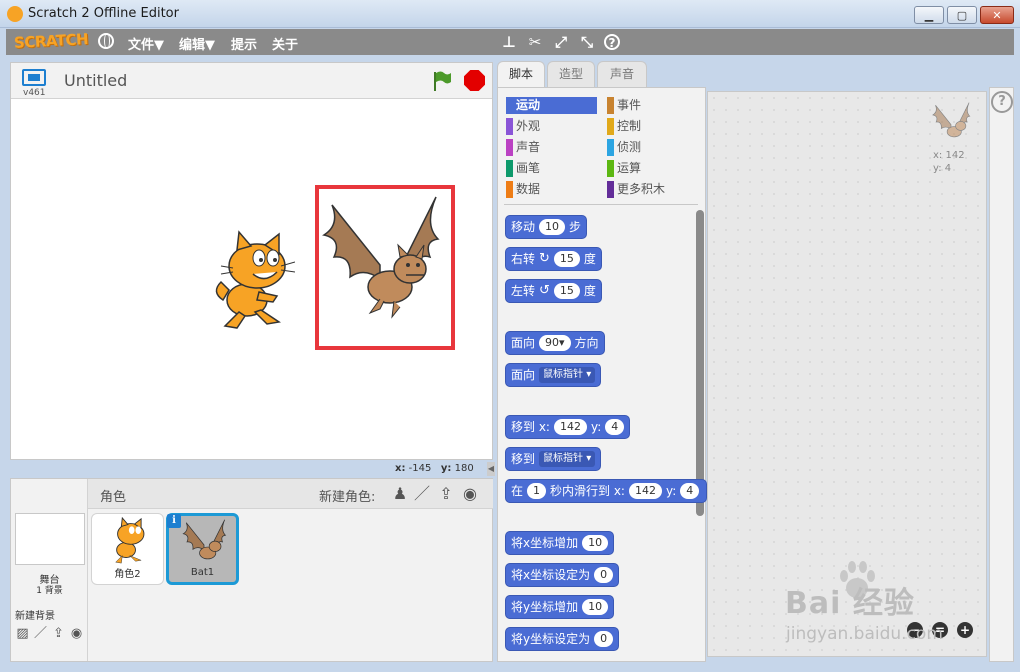  What do you see at coordinates (562, 639) in the screenshot?
I see `block-set-y: 将y坐标设定为 0` at bounding box center [562, 639].